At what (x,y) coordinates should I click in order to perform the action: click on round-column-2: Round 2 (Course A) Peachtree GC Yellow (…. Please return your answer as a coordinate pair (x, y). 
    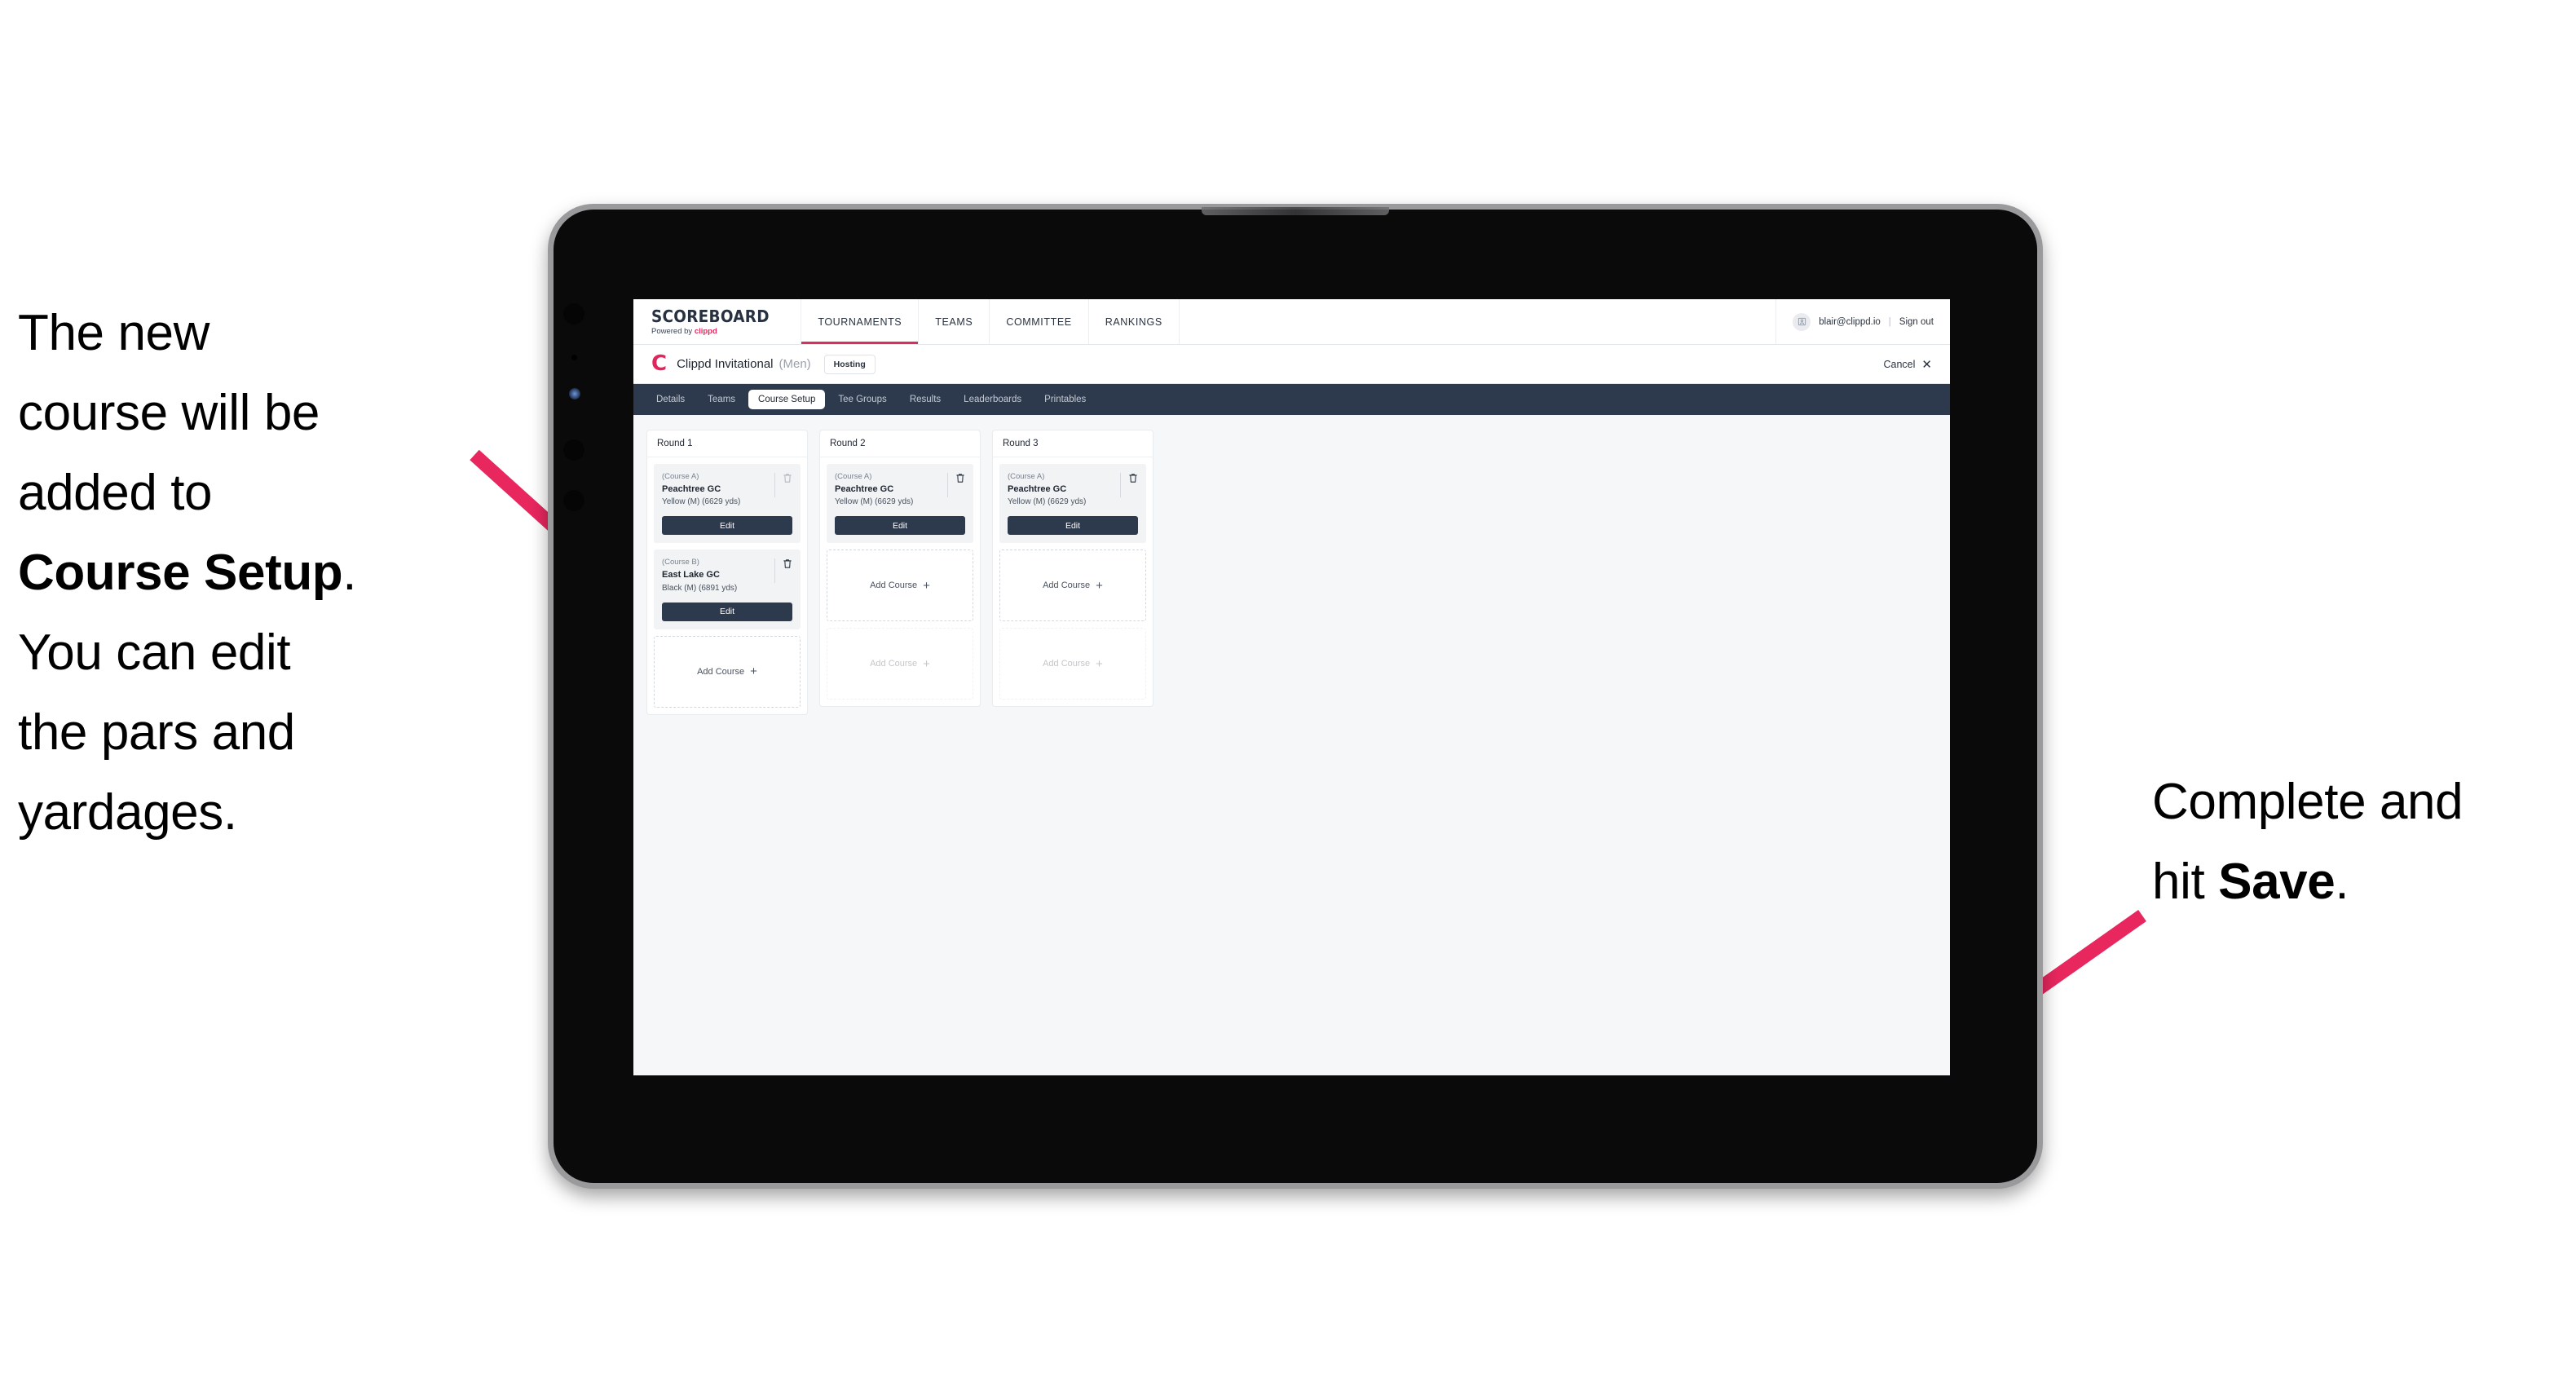
    Looking at the image, I should click on (900, 569).